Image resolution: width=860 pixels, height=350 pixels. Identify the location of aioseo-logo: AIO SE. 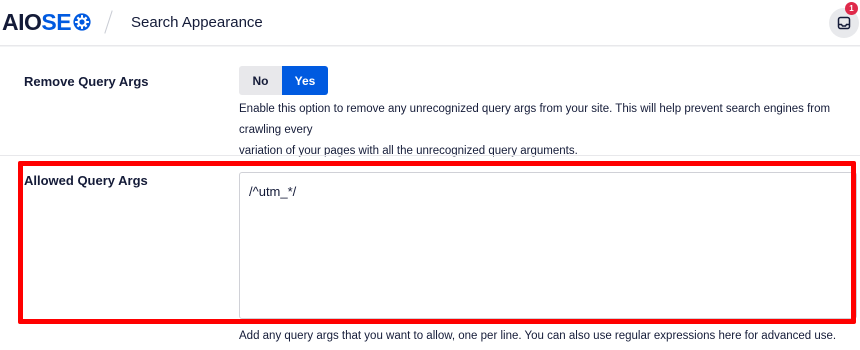
(47, 22).